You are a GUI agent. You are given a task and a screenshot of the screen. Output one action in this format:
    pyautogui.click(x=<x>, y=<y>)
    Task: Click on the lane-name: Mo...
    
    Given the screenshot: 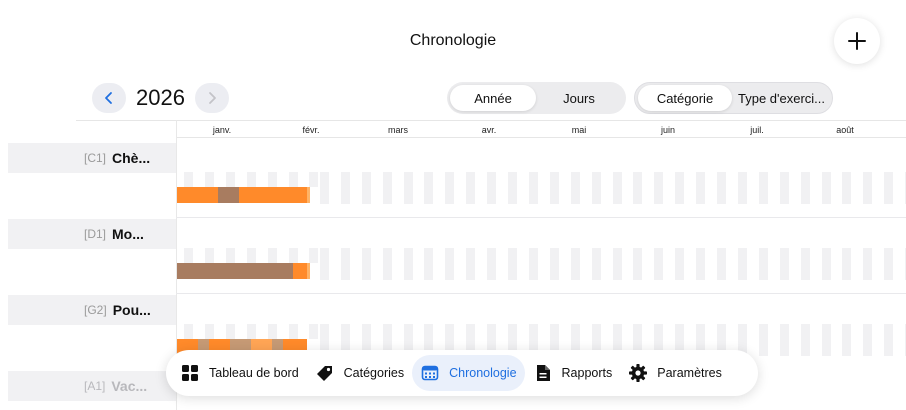 What is the action you would take?
    pyautogui.click(x=128, y=234)
    